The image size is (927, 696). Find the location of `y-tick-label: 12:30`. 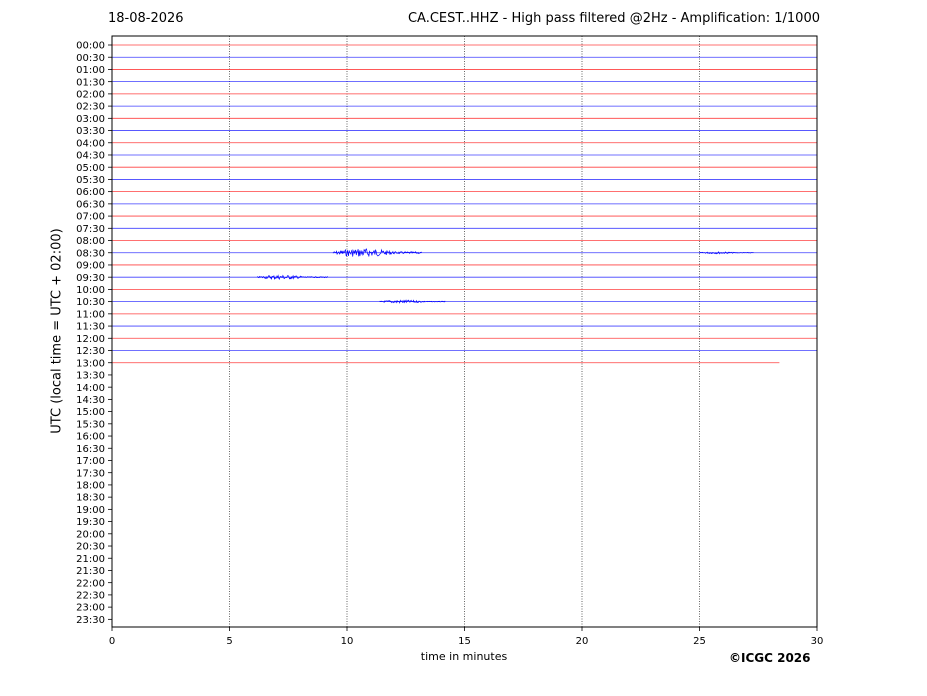

y-tick-label: 12:30 is located at coordinates (90, 351).